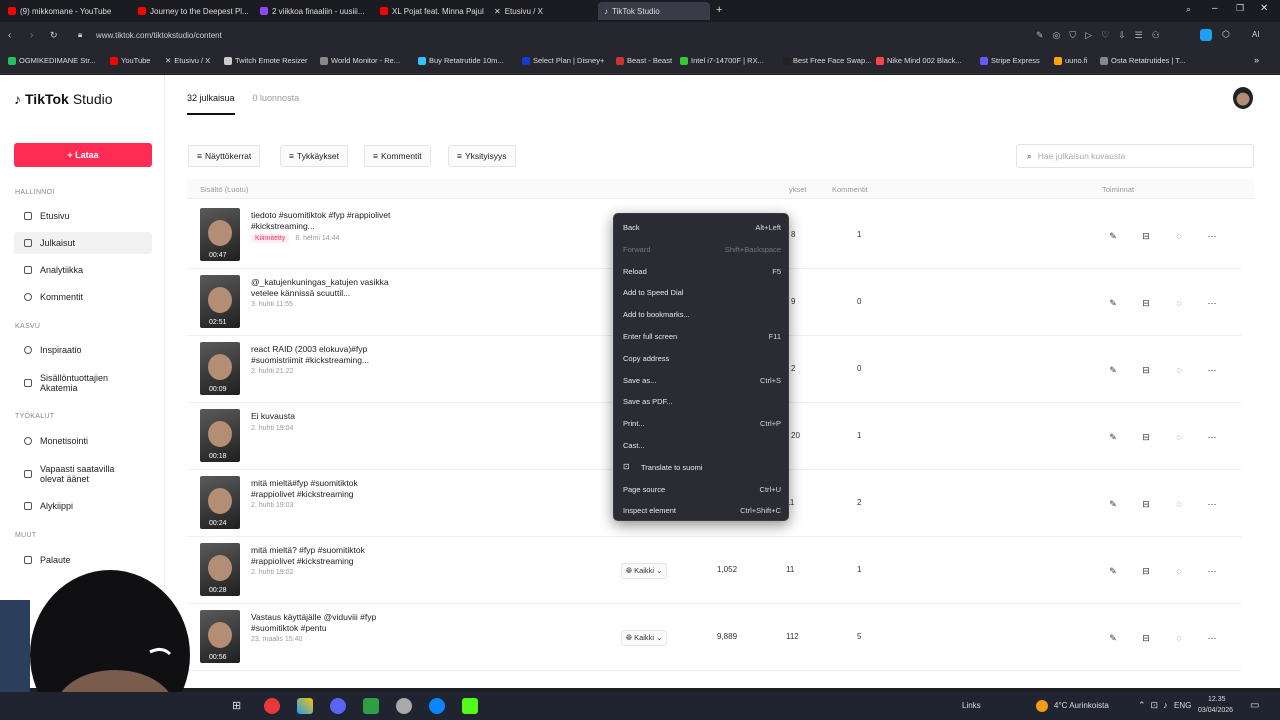  Describe the element at coordinates (326, 416) in the screenshot. I see `video-caption: Ei kuvausta` at that location.